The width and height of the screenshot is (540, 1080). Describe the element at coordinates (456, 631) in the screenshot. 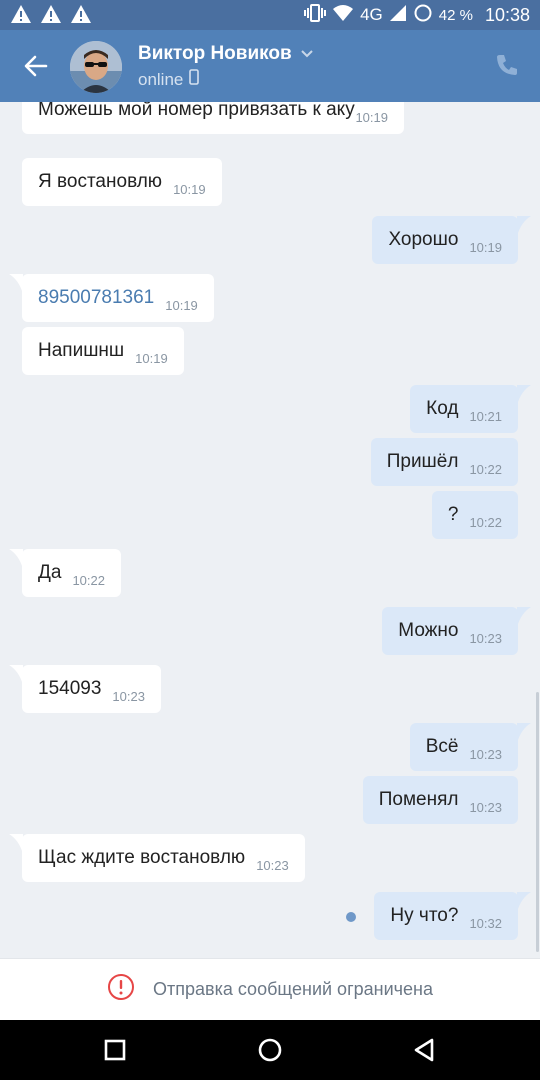

I see `message-outgoing: Можно 10:23` at that location.